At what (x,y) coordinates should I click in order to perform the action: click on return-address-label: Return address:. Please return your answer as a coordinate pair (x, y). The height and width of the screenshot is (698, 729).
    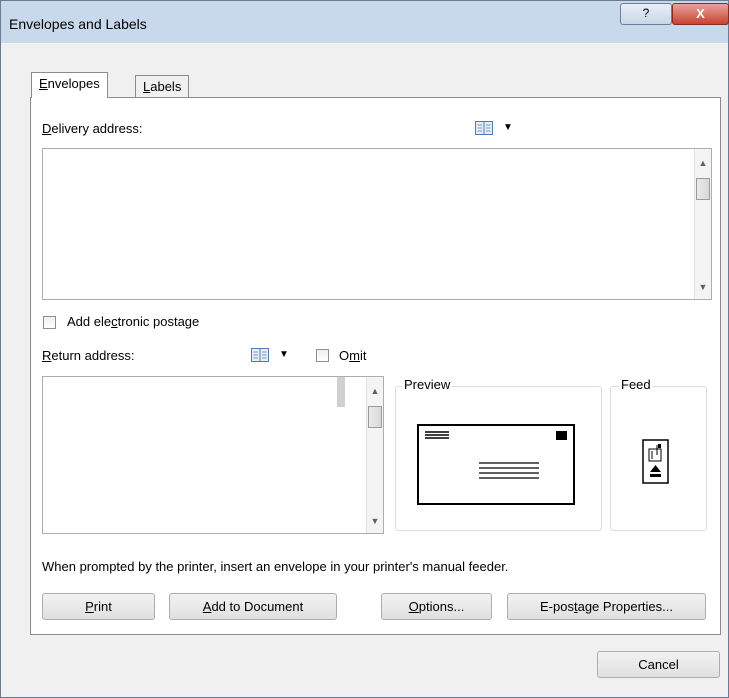
    Looking at the image, I should click on (88, 355).